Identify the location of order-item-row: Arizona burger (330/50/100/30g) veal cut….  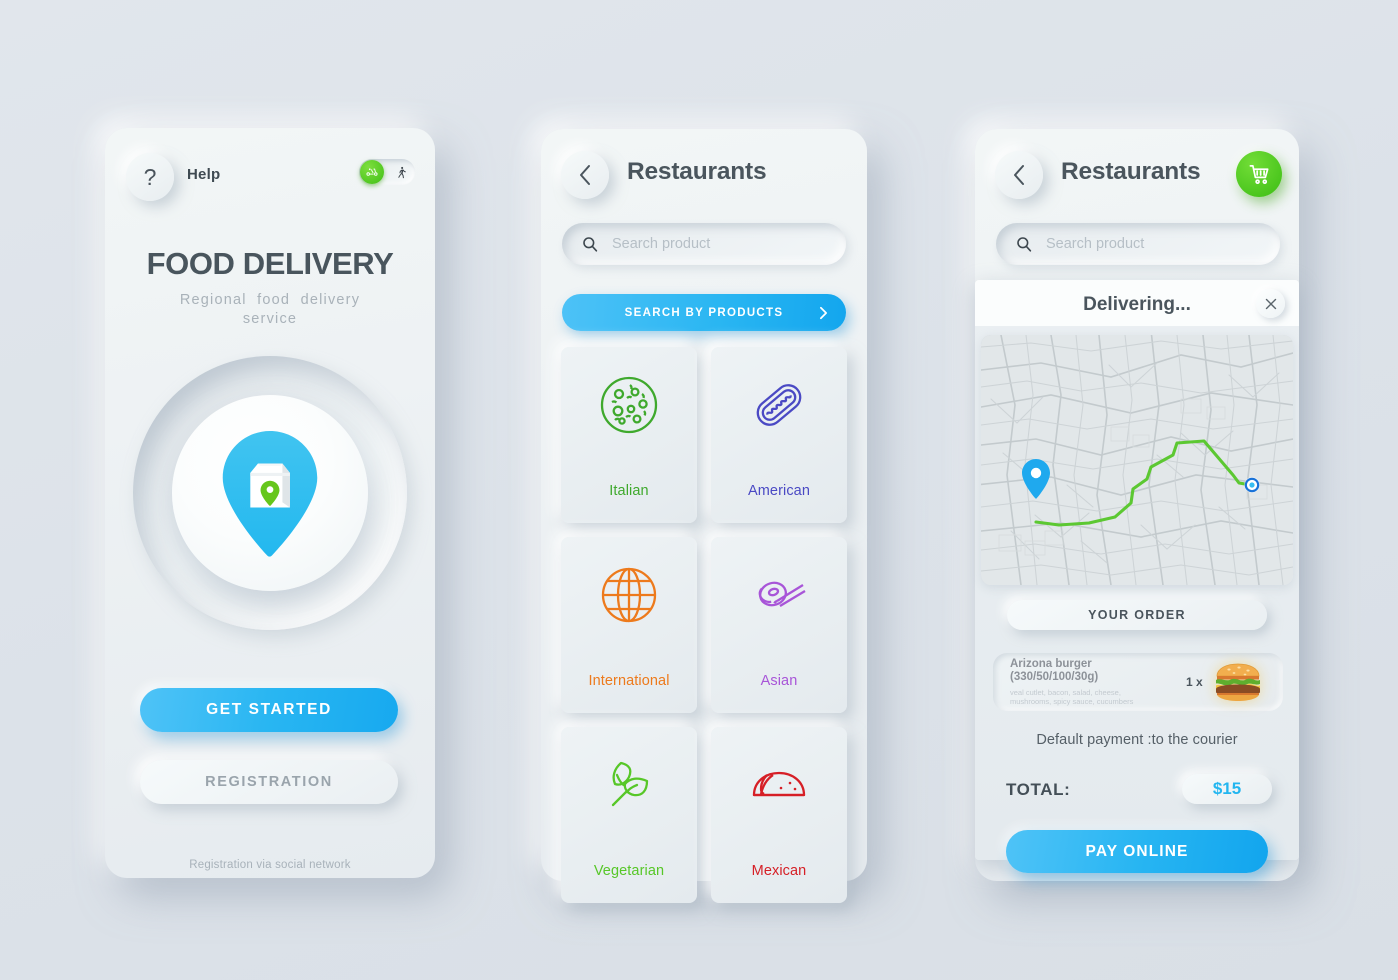
(1138, 682).